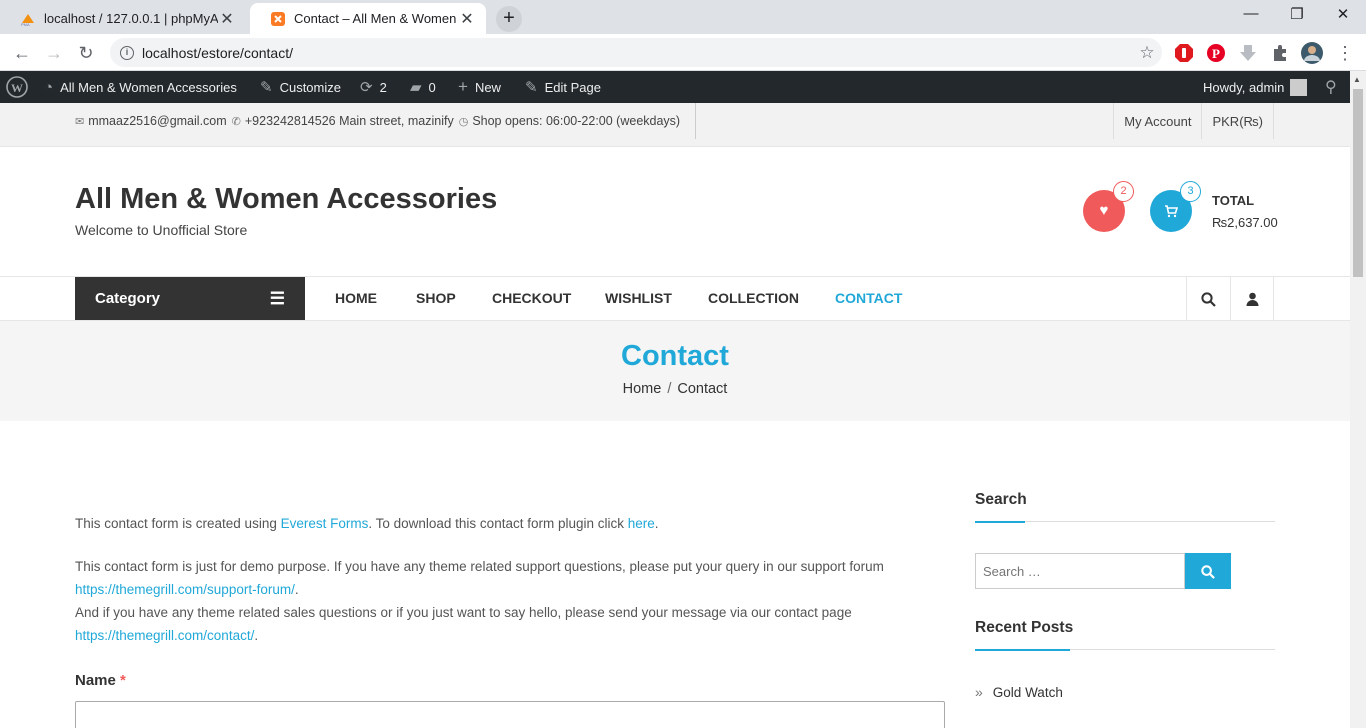  I want to click on recent-posts-title-text: Recent Posts, so click(1024, 627).